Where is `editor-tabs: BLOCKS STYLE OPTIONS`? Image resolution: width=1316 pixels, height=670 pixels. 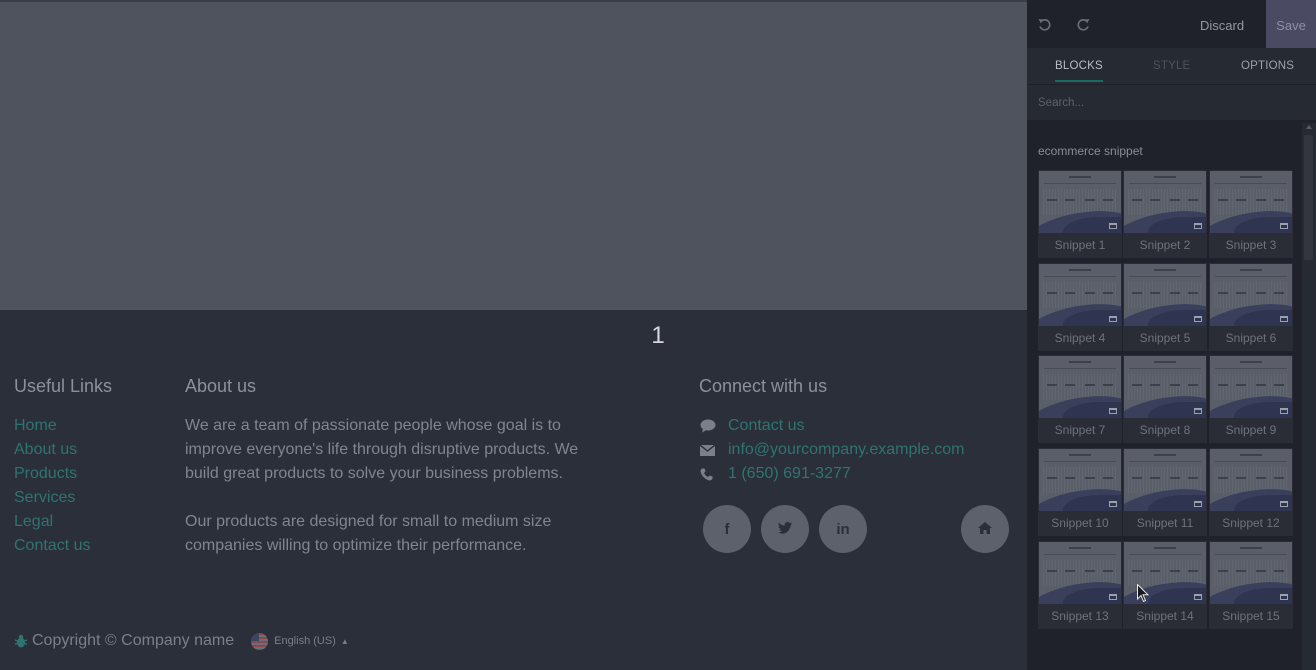
editor-tabs: BLOCKS STYLE OPTIONS is located at coordinates (1171, 66).